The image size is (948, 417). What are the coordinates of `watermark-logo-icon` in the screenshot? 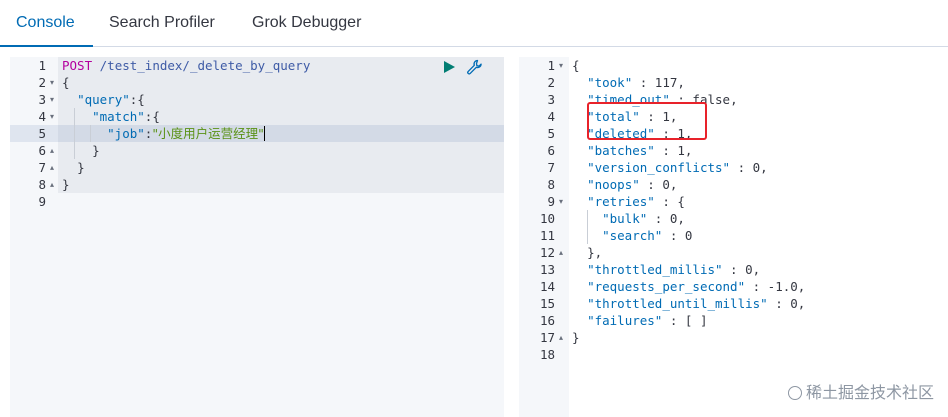 It's located at (794, 393).